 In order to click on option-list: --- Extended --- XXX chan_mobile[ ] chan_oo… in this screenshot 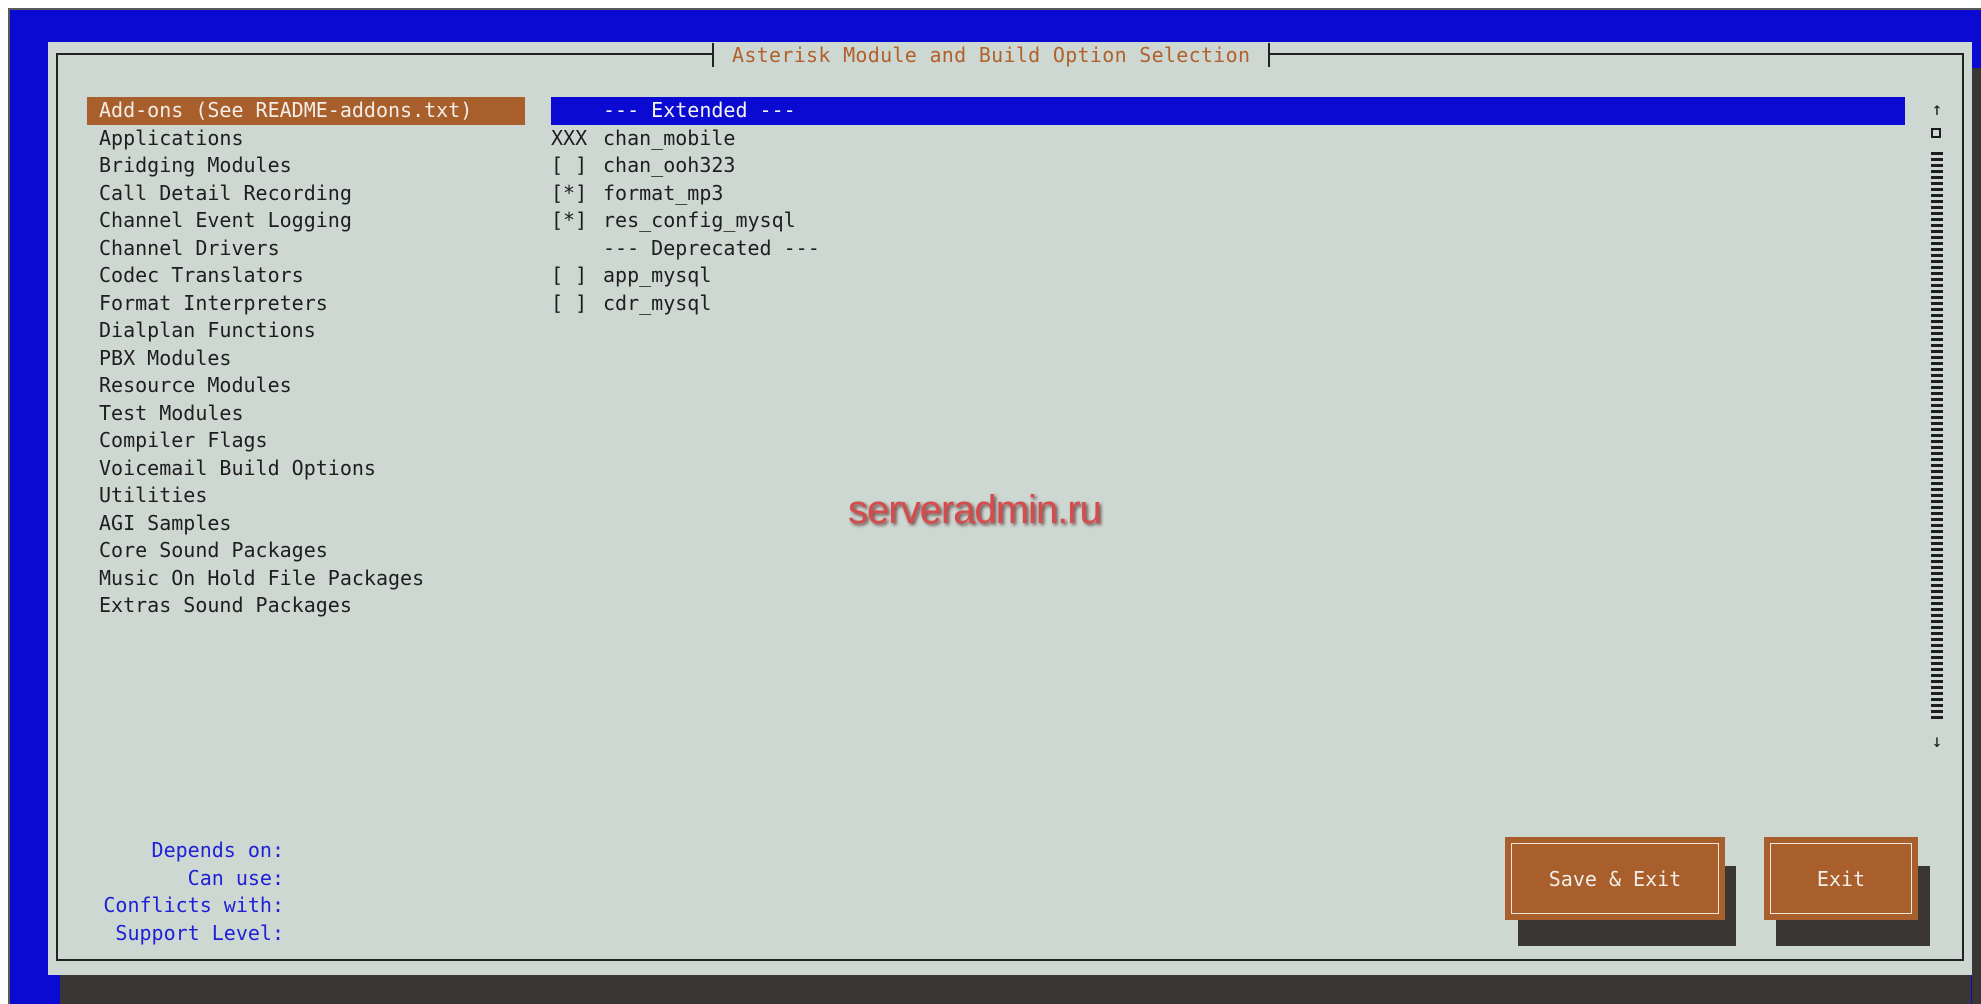, I will do `click(1228, 207)`.